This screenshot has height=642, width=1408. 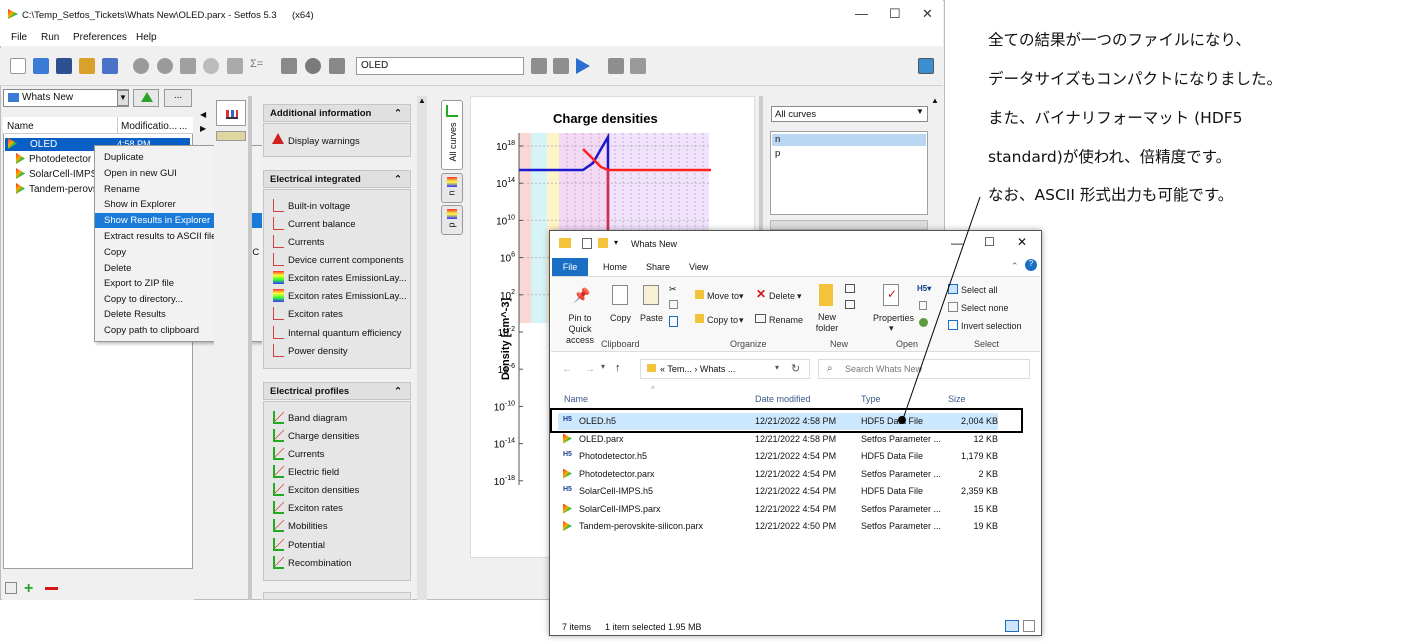 I want to click on curve-item-p: p, so click(x=777, y=153).